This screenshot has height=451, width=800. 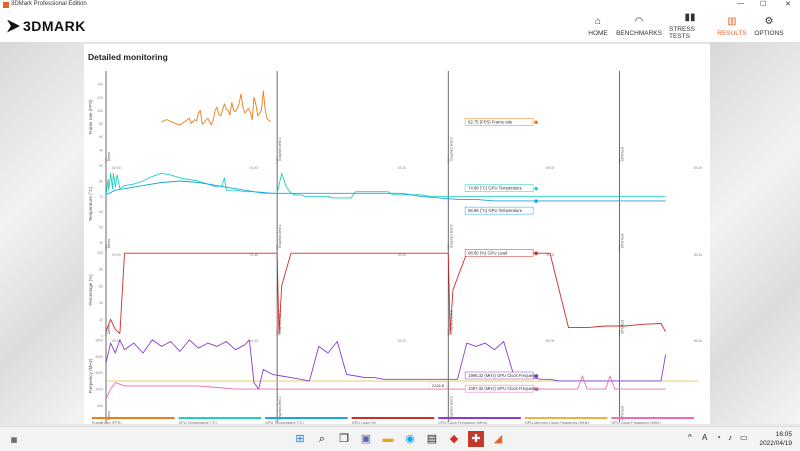 What do you see at coordinates (101, 320) in the screenshot?
I see `y-tick-label: 20` at bounding box center [101, 320].